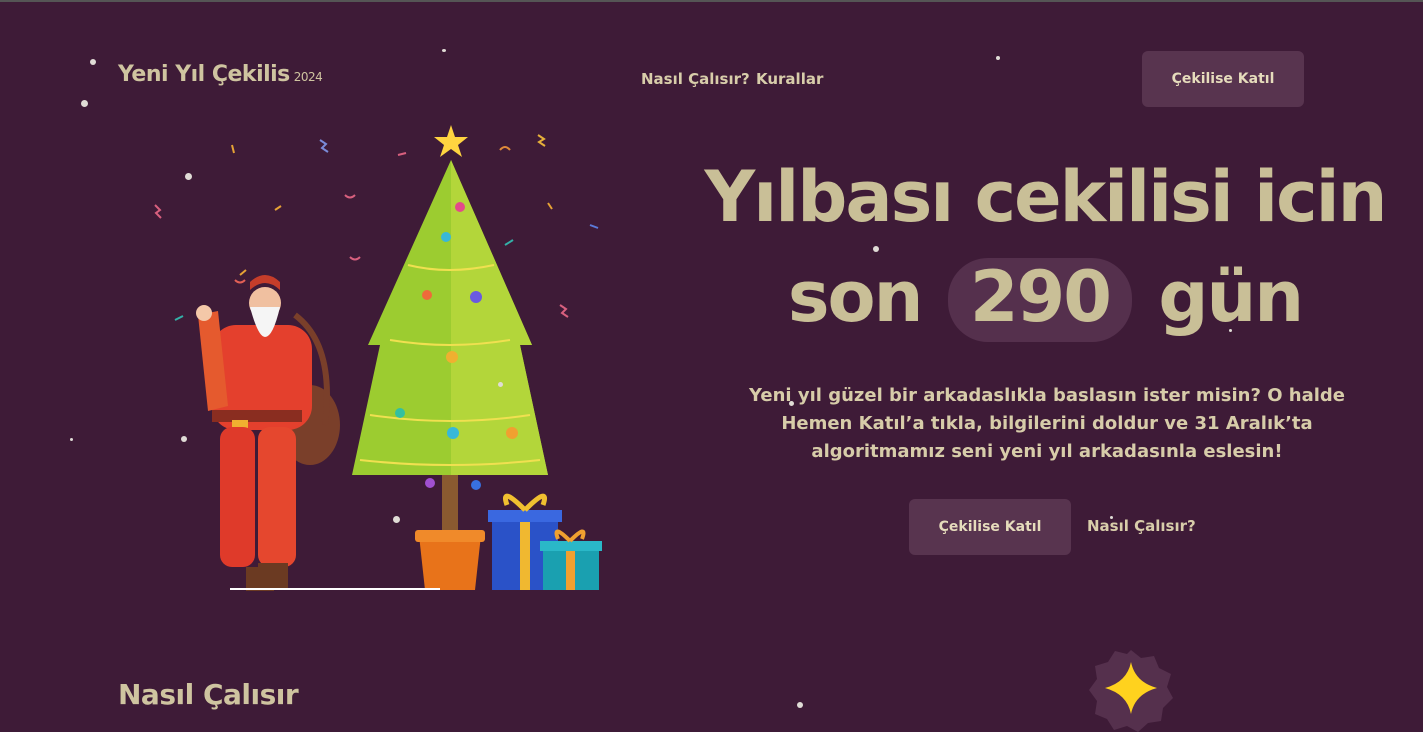  Describe the element at coordinates (1223, 79) in the screenshot. I see `header-join-button: Çekilise Katıl` at that location.